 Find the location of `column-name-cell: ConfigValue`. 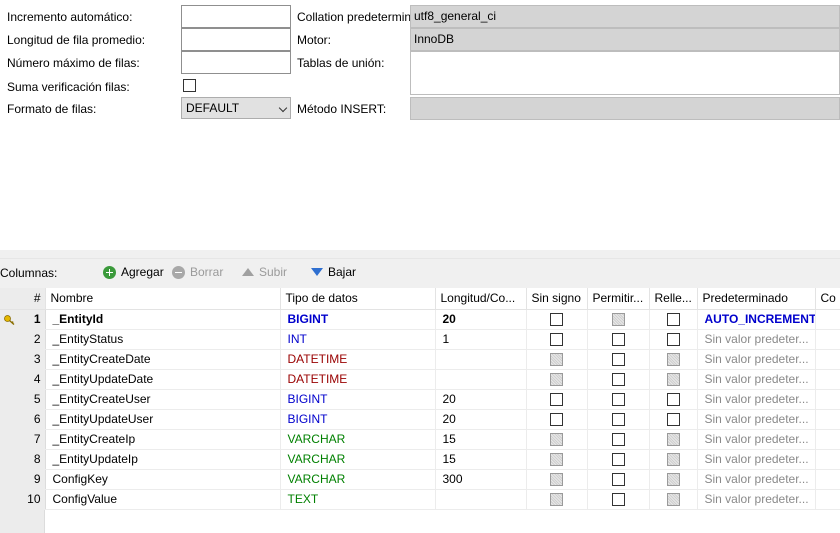

column-name-cell: ConfigValue is located at coordinates (163, 499).